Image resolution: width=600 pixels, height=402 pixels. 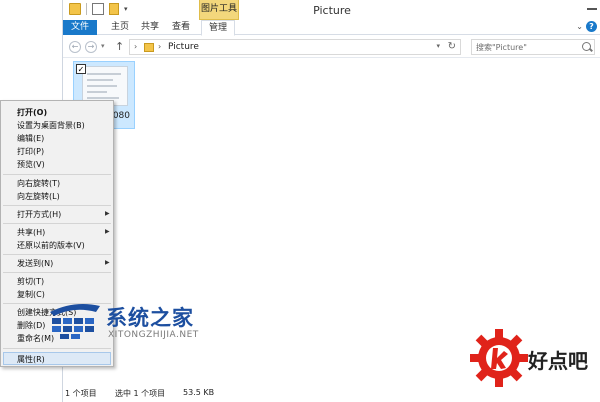 I want to click on title-bar: ▾ 图片工具 Picture, so click(x=331, y=10).